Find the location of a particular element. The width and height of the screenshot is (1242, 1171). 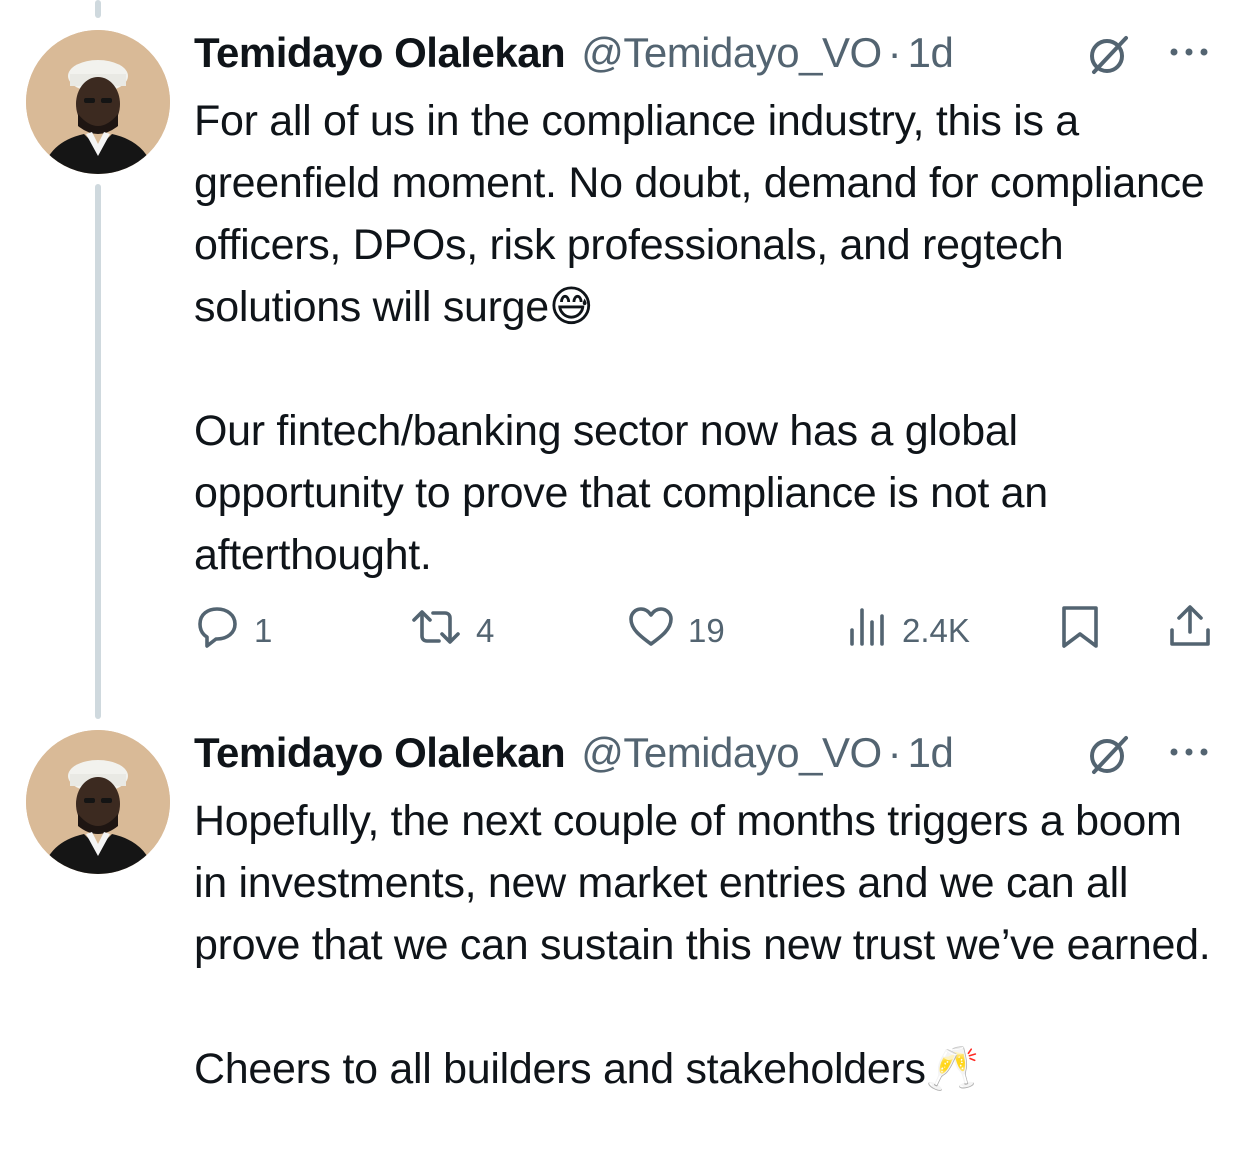

retweet-count: 4 is located at coordinates (485, 630).